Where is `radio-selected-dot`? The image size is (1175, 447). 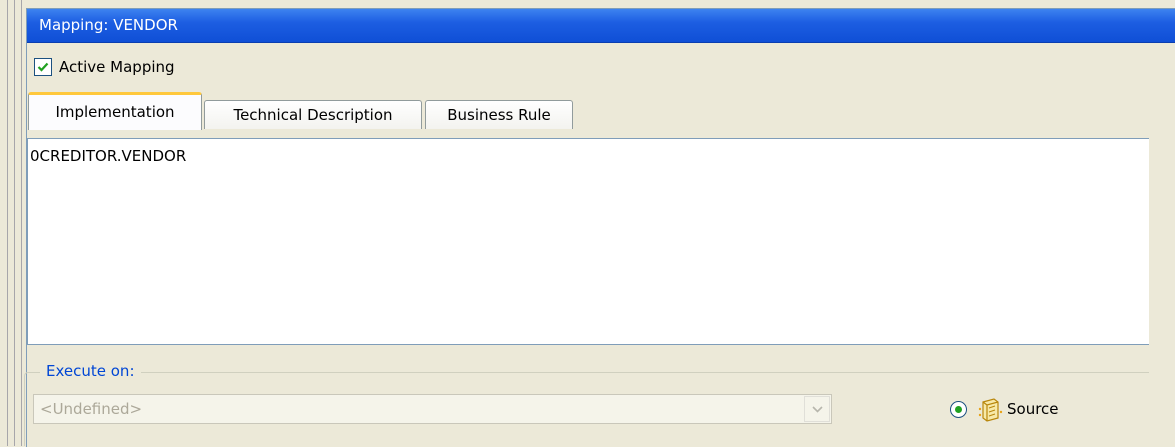
radio-selected-dot is located at coordinates (958, 409).